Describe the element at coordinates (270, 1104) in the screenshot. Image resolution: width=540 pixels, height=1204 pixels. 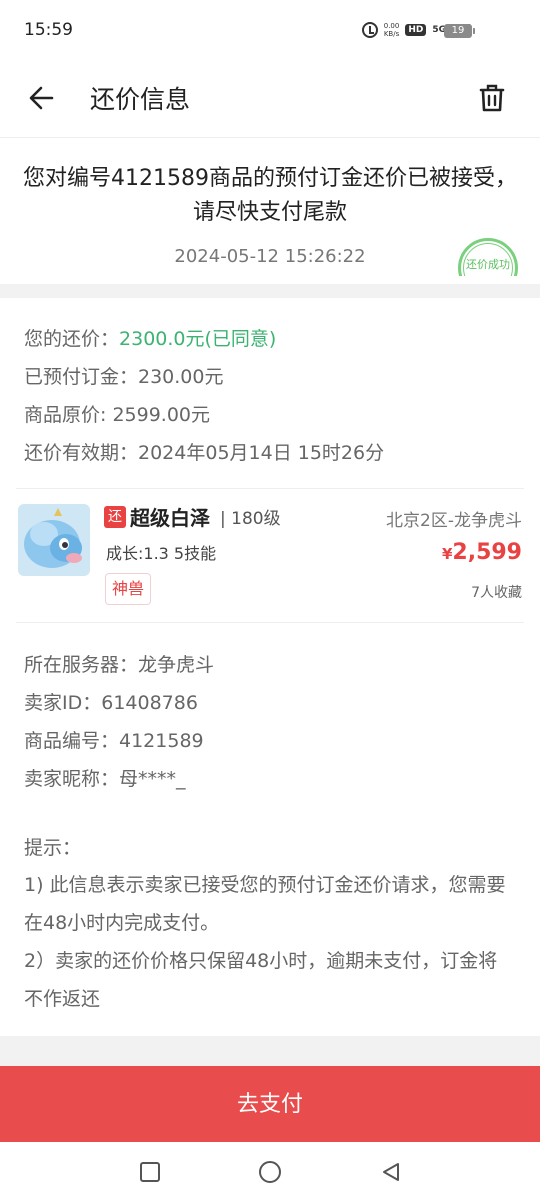
I see `pay-button: 去支付` at that location.